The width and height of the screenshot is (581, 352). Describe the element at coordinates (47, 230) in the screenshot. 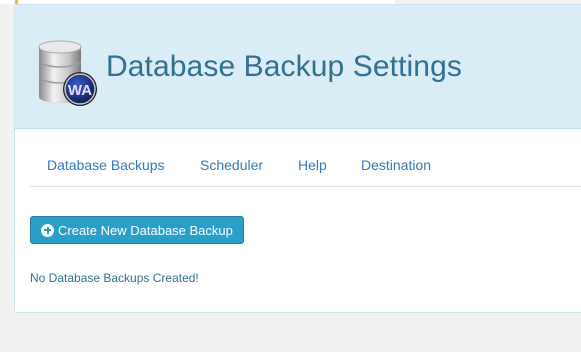

I see `plus-circle-icon` at that location.